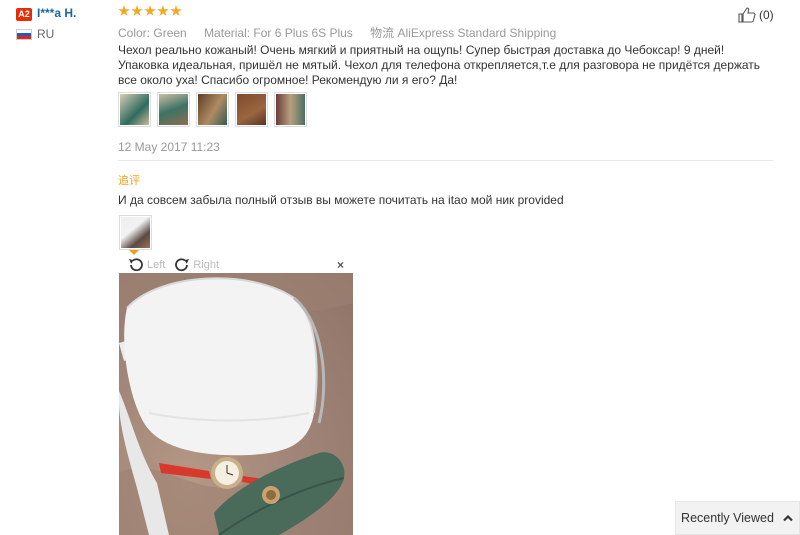 The image size is (800, 535). I want to click on rating-stars, so click(150, 13).